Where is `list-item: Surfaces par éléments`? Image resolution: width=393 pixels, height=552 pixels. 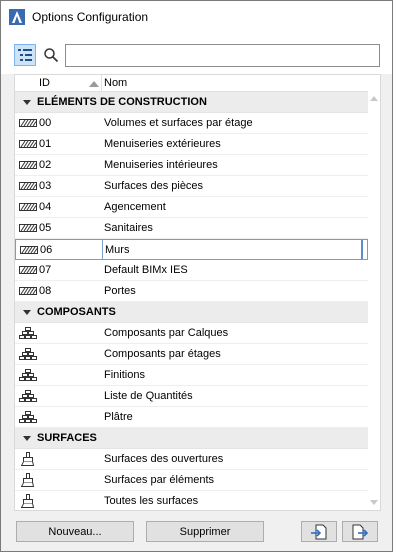 list-item: Surfaces par éléments is located at coordinates (191, 480).